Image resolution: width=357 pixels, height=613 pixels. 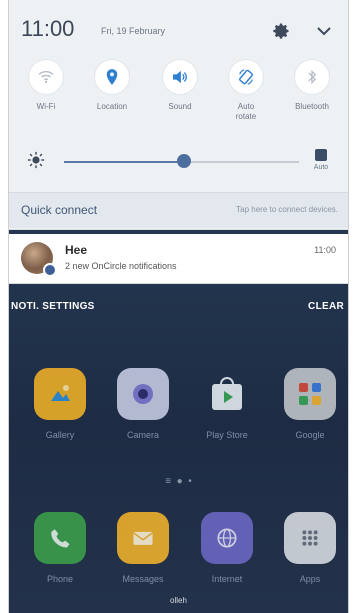 What do you see at coordinates (46, 106) in the screenshot?
I see `quick-setting-label: Wi-Fi` at bounding box center [46, 106].